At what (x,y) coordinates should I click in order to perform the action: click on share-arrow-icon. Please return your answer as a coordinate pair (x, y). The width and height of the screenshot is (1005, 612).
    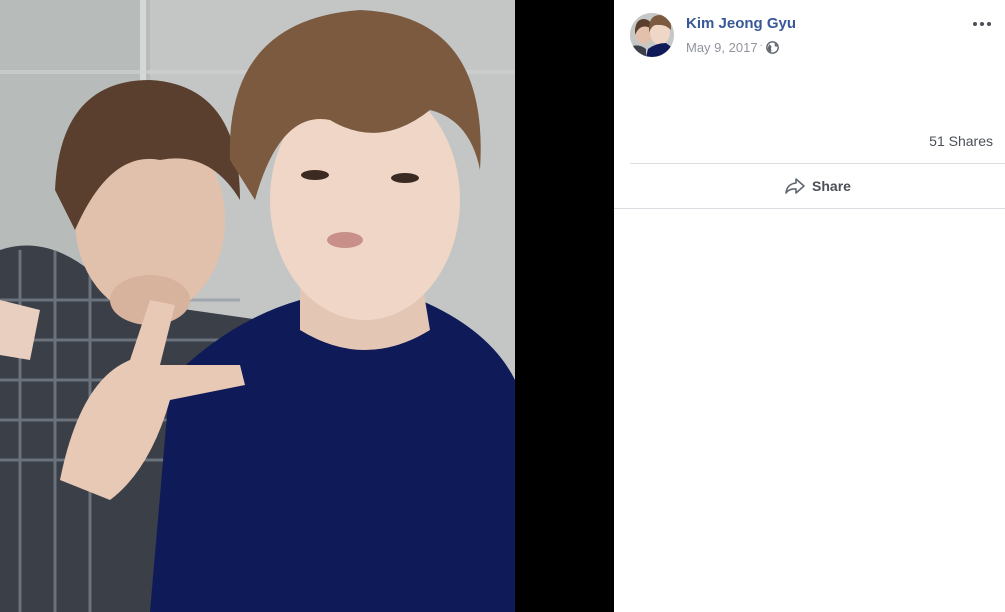
    Looking at the image, I should click on (795, 186).